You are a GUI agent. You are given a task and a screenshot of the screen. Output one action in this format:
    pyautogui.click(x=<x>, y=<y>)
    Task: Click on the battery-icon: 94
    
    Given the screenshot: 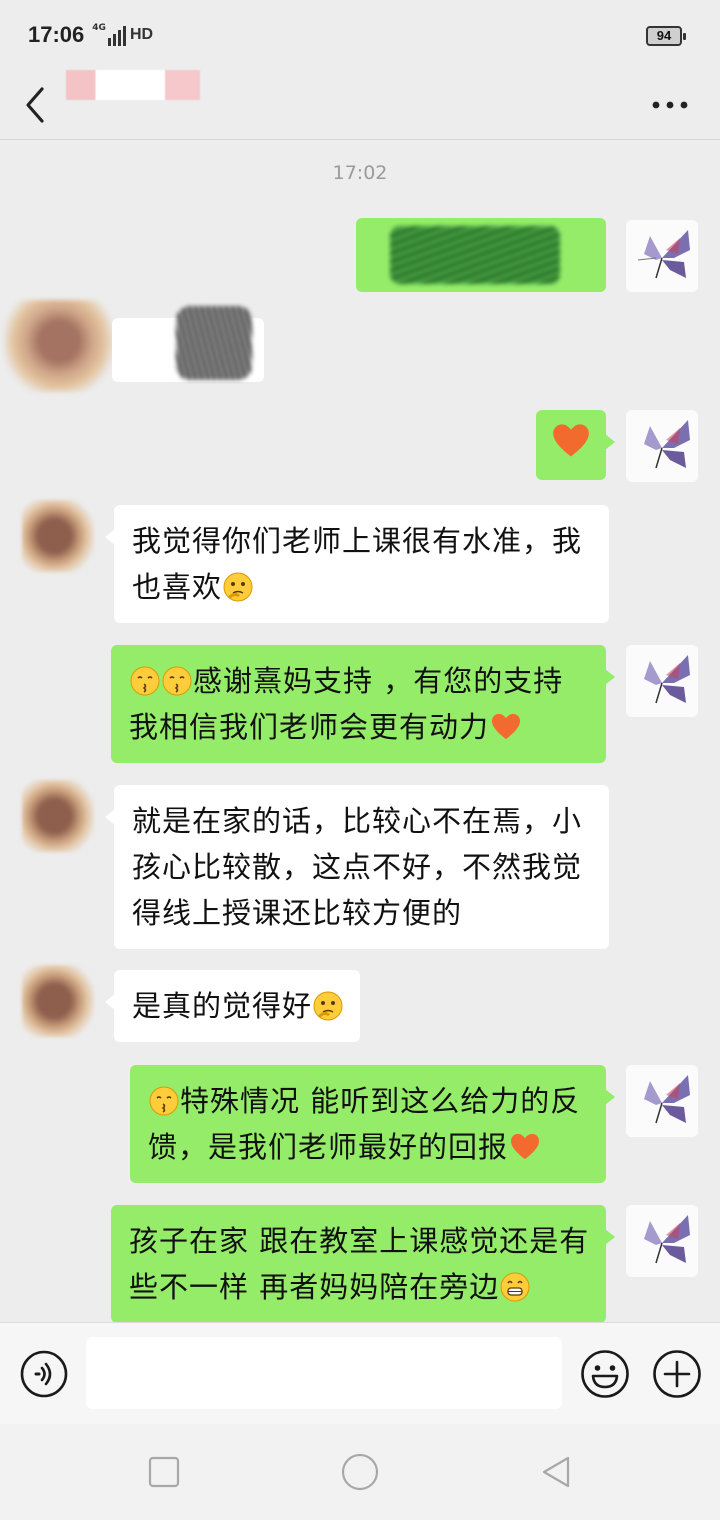 What is the action you would take?
    pyautogui.click(x=666, y=36)
    